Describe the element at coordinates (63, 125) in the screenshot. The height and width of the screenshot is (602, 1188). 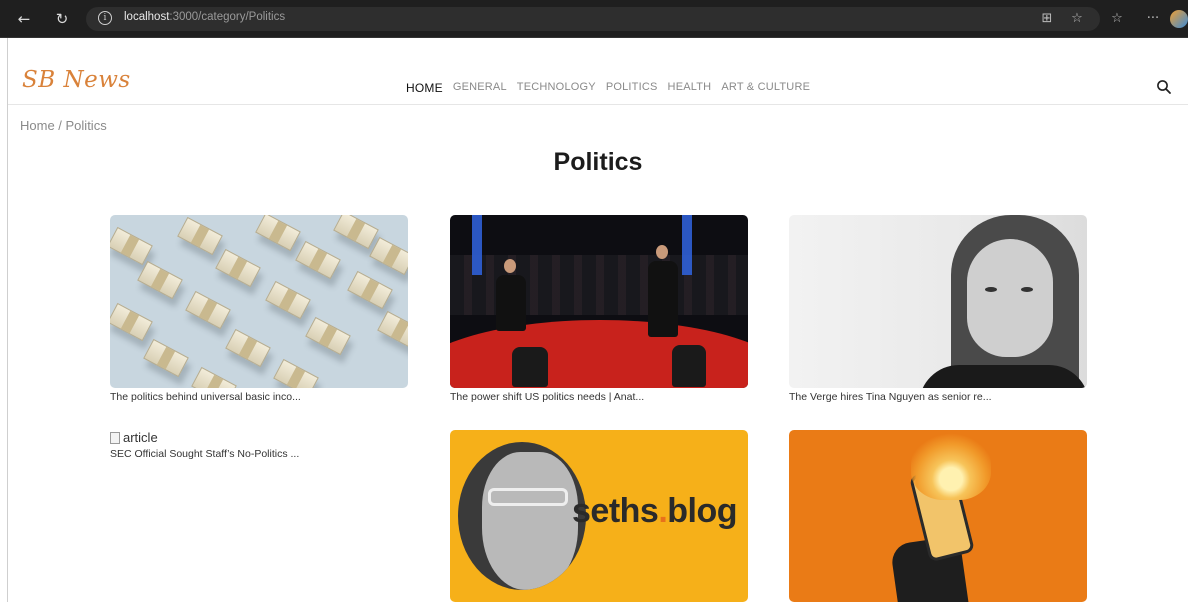
I see `breadcrumb: Home / Politics` at that location.